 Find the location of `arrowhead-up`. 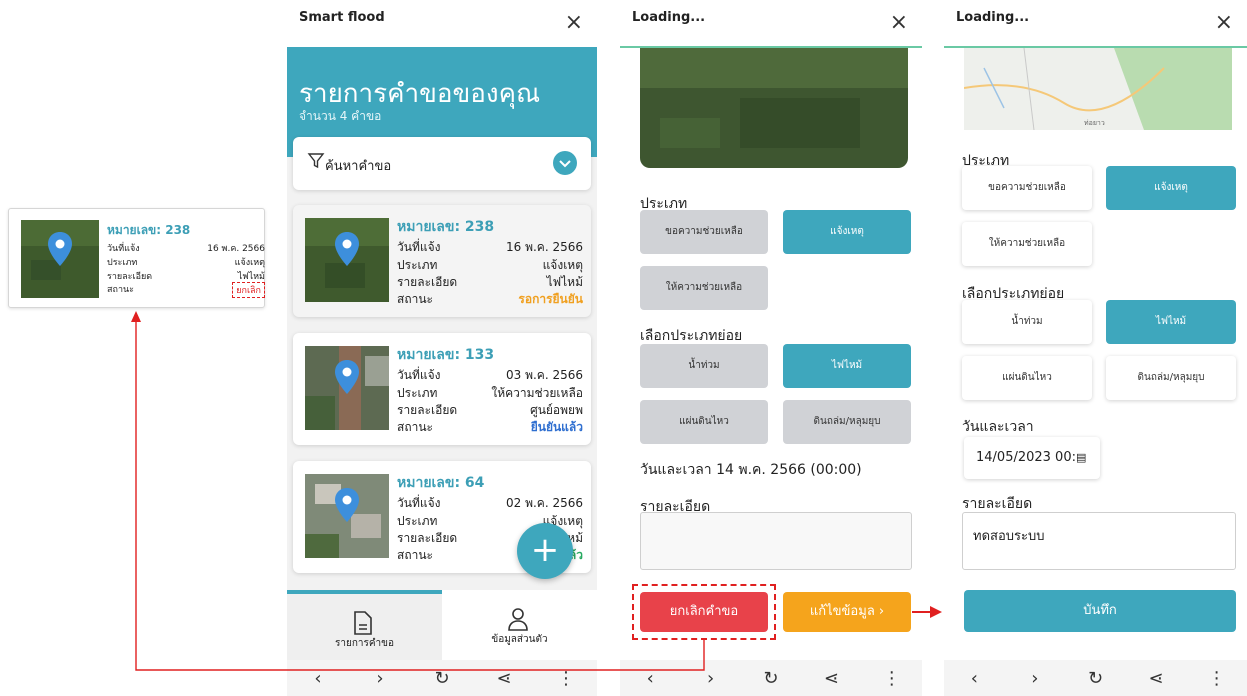

arrowhead-up is located at coordinates (136, 316).